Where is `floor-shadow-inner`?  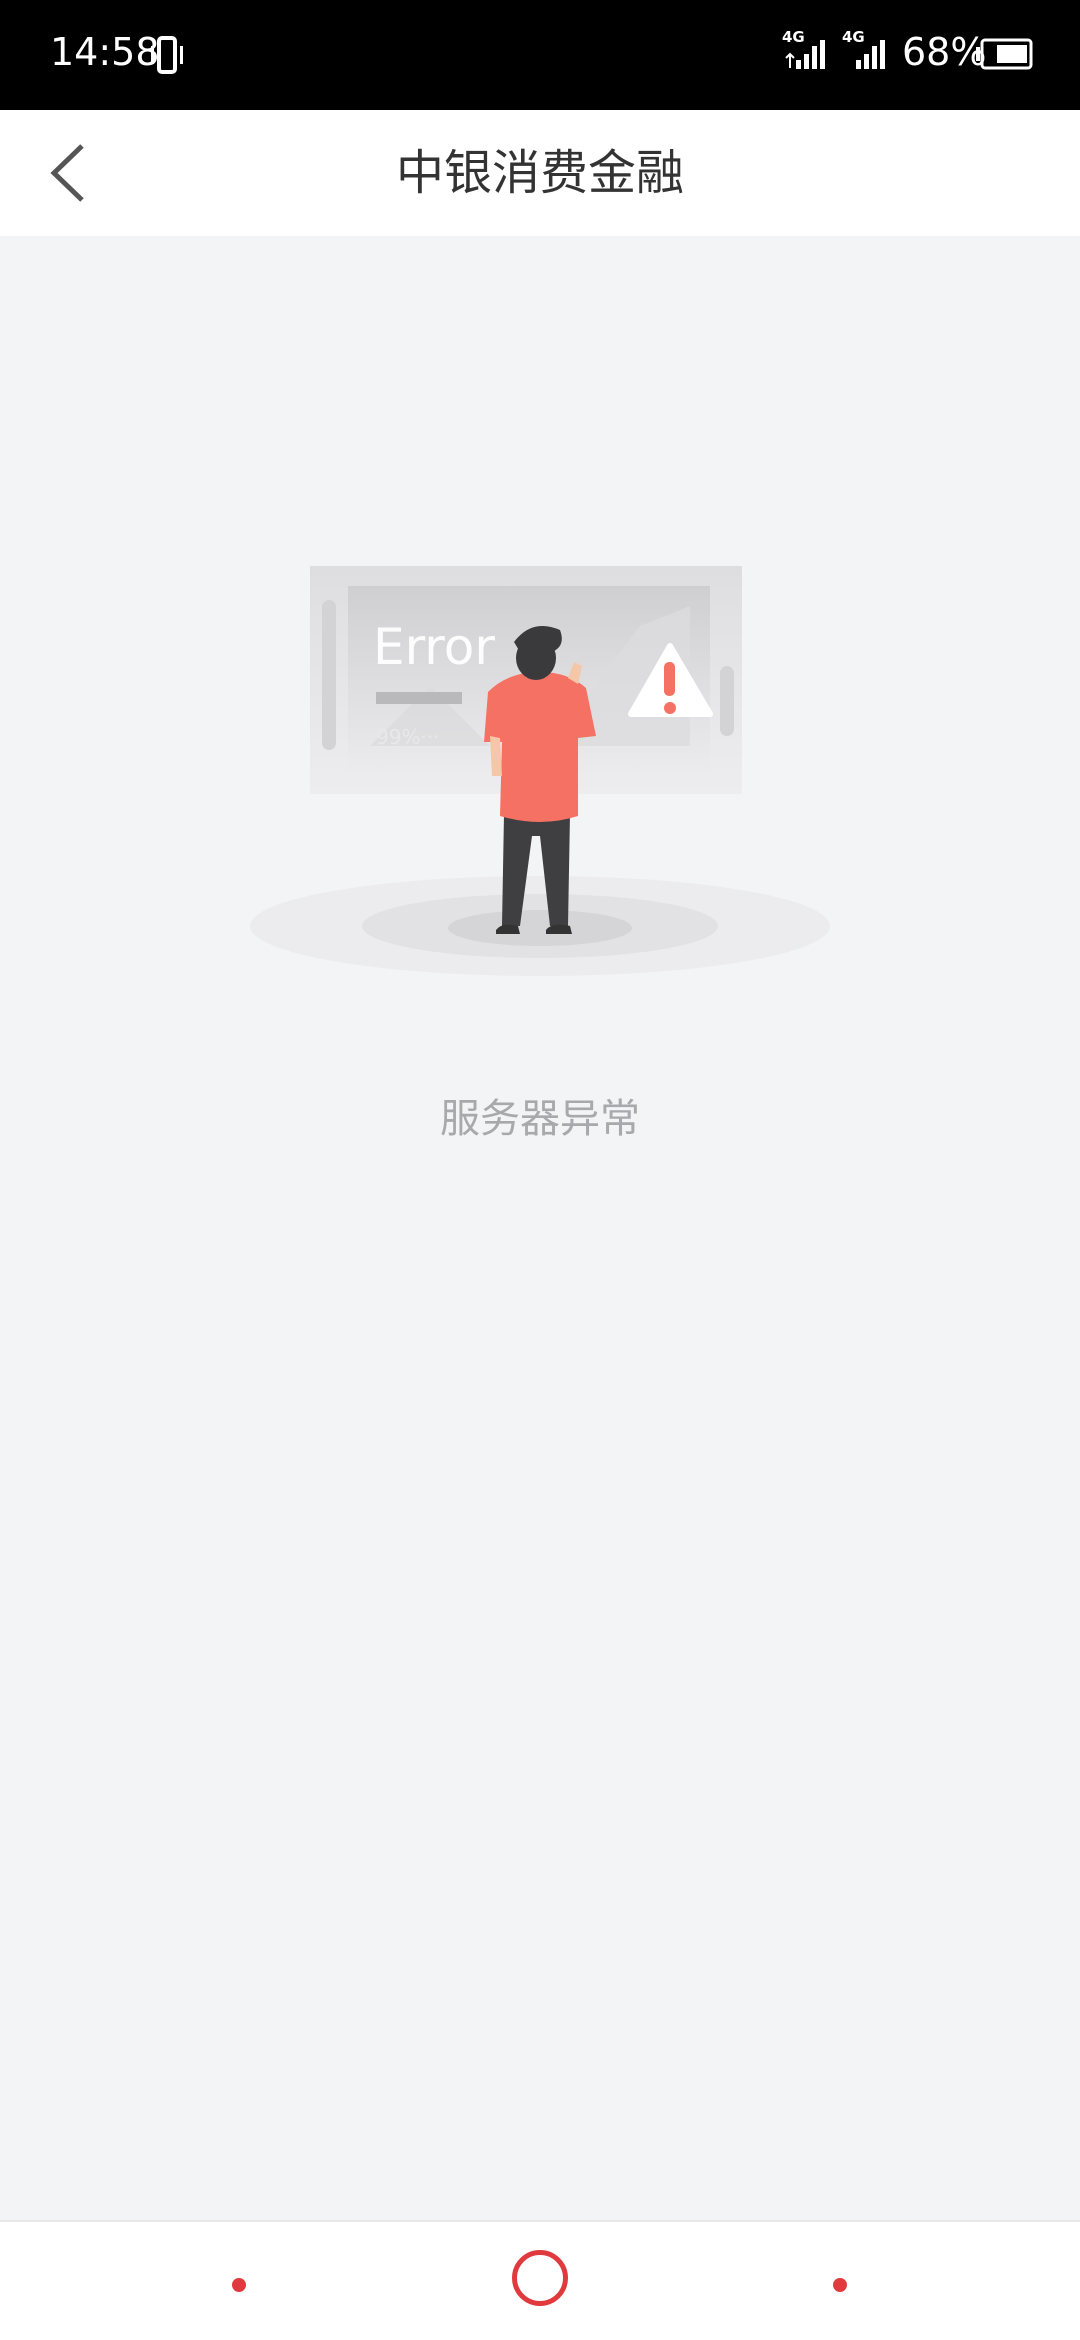 floor-shadow-inner is located at coordinates (540, 928).